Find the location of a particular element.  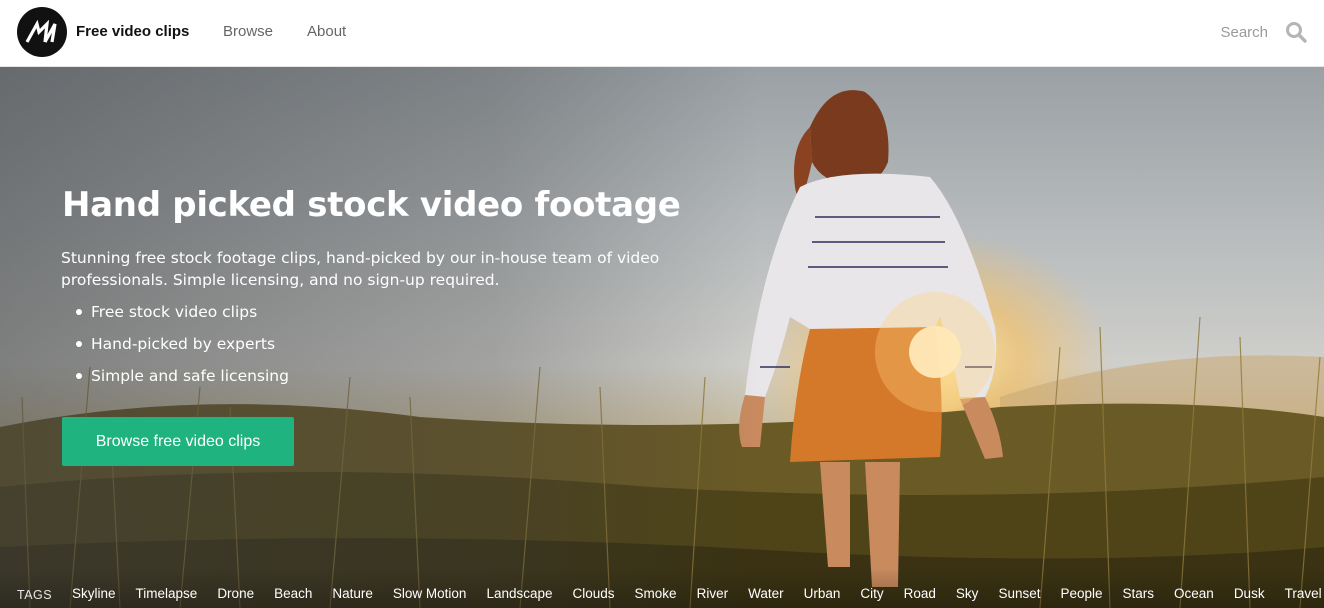

tag-link: City is located at coordinates (871, 593).